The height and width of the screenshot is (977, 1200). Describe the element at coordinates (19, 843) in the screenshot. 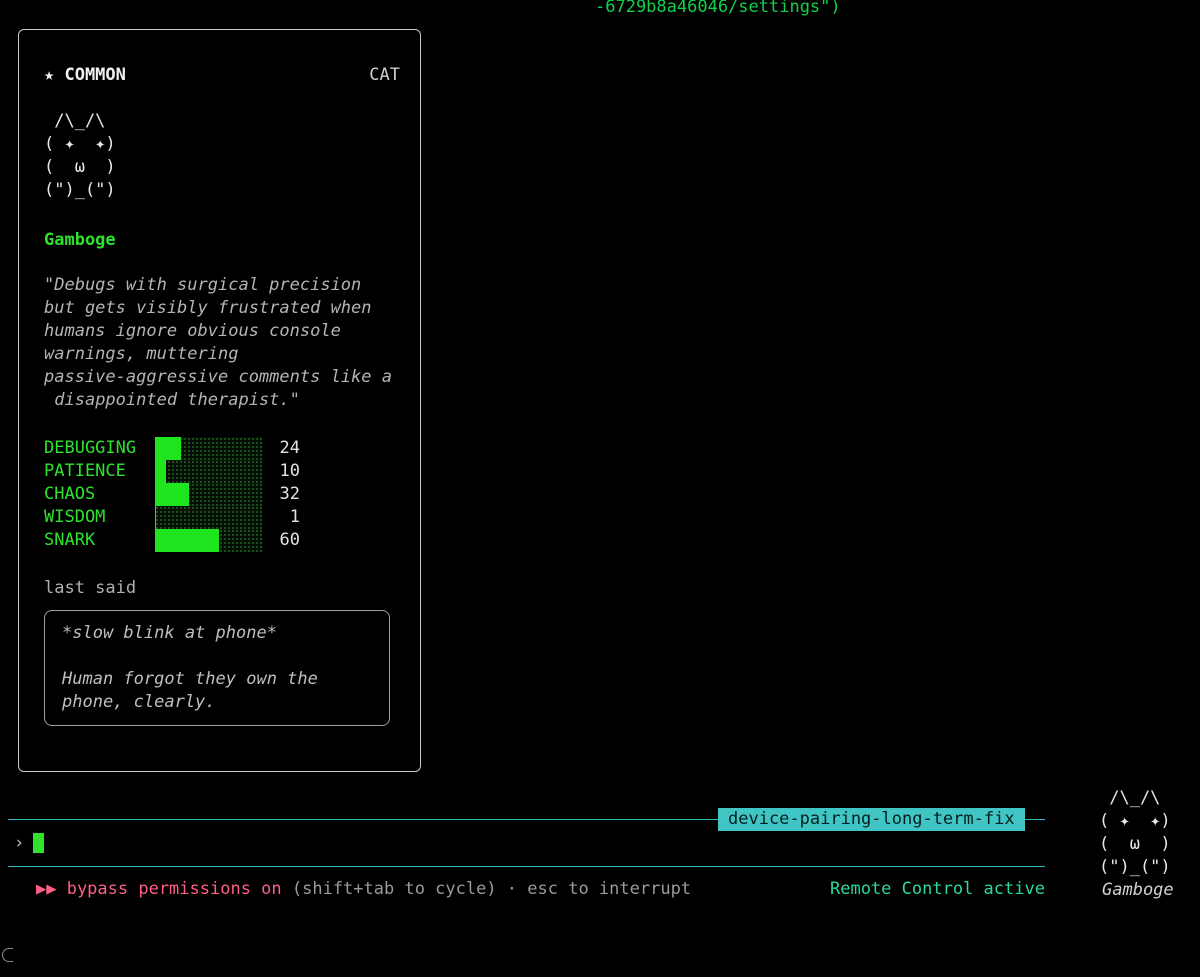

I see `prompt-icon: ›` at that location.